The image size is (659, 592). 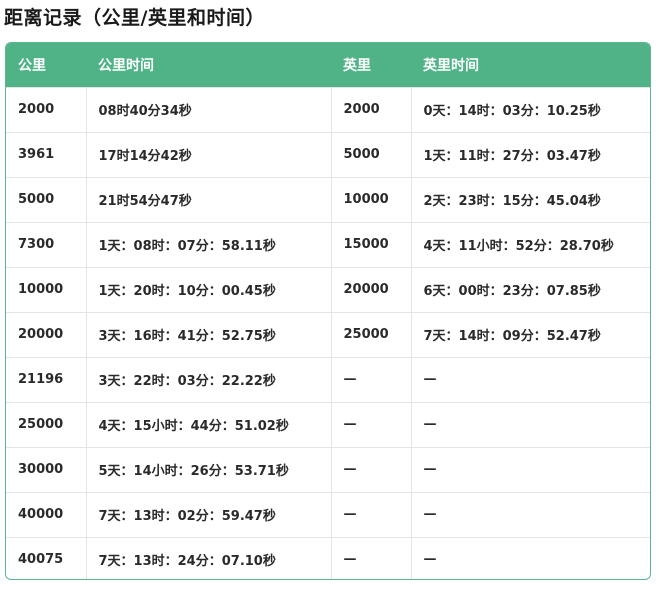 I want to click on cell-mile-time: 7天：14时：09分：52.47秒, so click(x=530, y=334).